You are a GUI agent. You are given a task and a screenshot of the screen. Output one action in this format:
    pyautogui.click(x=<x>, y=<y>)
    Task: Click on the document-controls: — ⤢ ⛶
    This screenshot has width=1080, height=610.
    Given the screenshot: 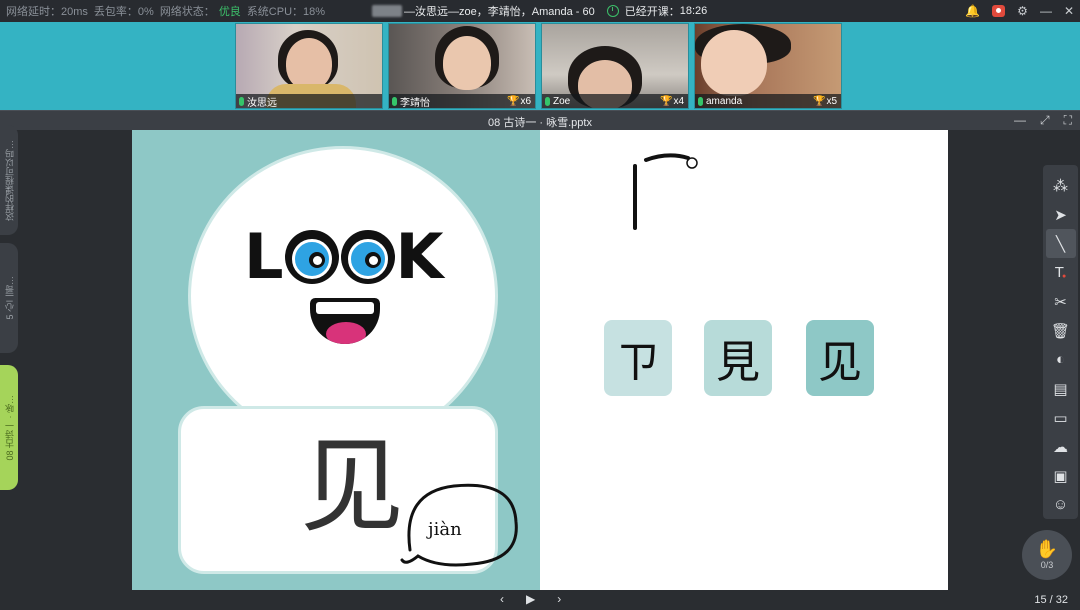 What is the action you would take?
    pyautogui.click(x=1043, y=120)
    